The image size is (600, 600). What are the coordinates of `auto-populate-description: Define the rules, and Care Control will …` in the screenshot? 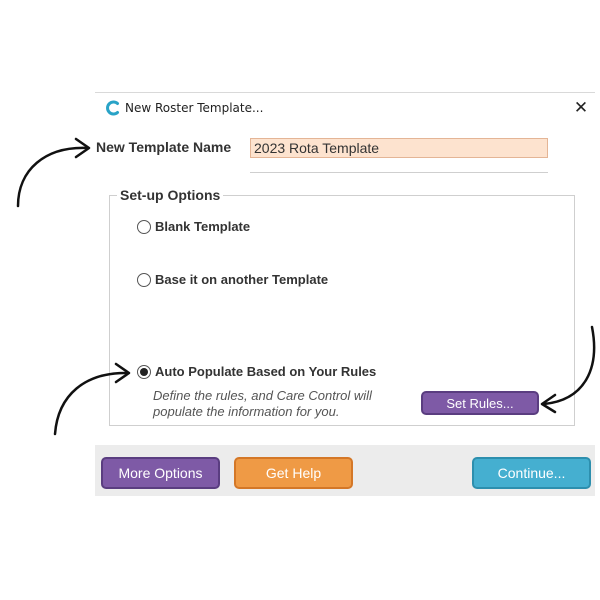 It's located at (262, 404).